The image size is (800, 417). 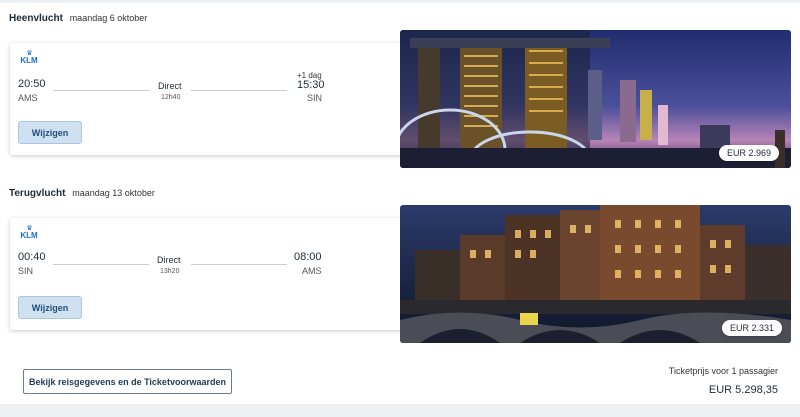 What do you see at coordinates (36, 18) in the screenshot?
I see `outbound-label: Heenvlucht` at bounding box center [36, 18].